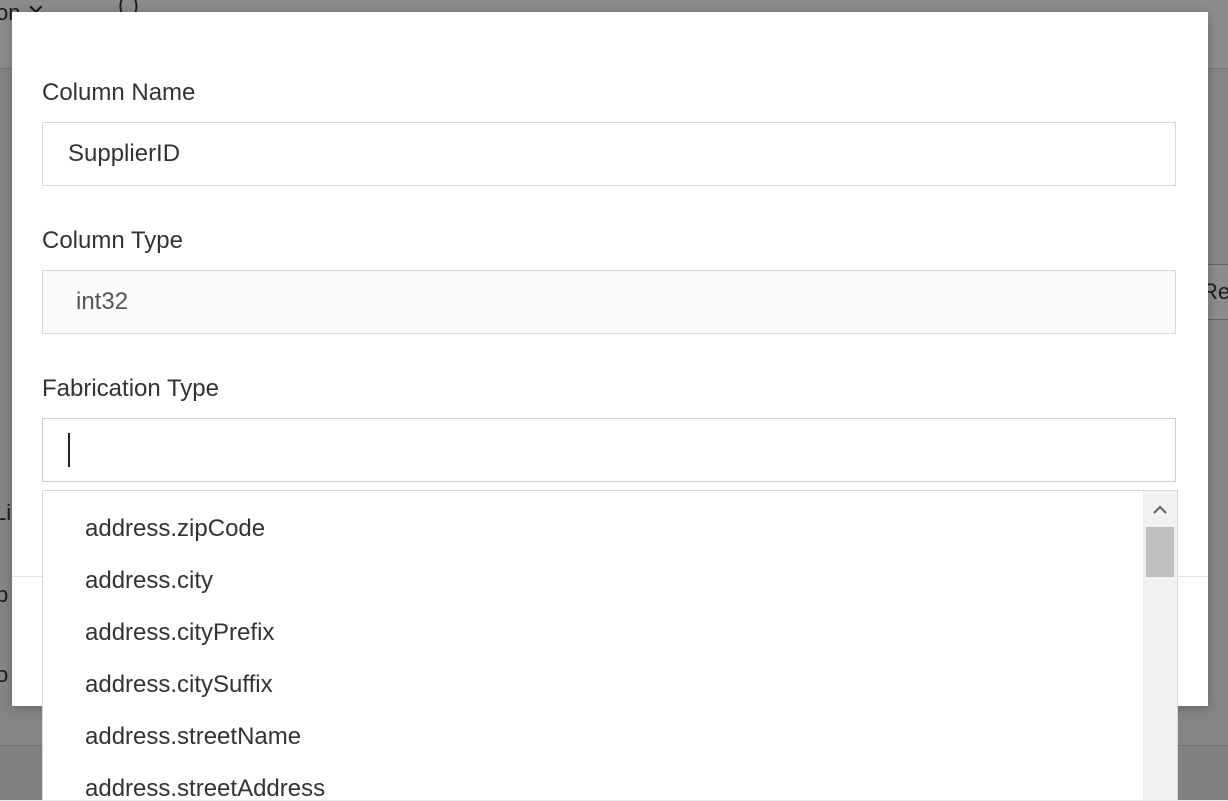  Describe the element at coordinates (1160, 510) in the screenshot. I see `chevron-up-icon` at that location.